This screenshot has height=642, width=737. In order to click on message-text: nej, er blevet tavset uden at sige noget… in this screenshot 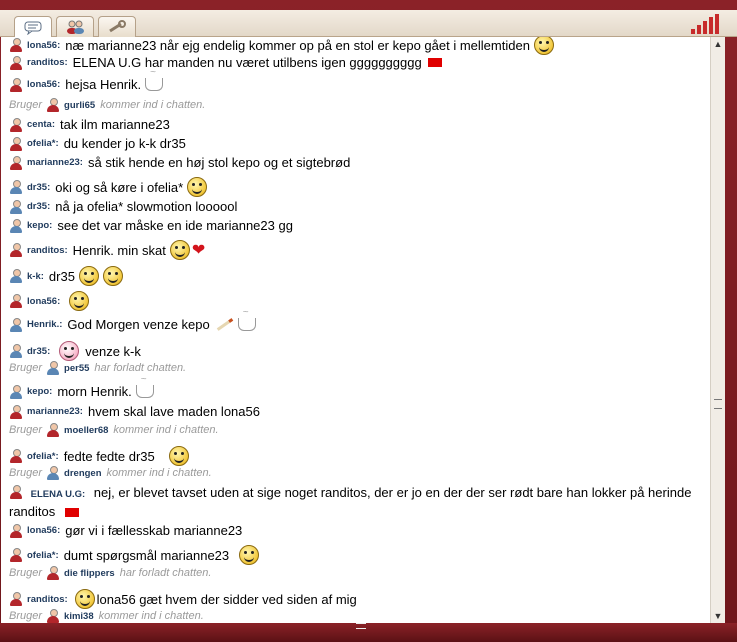, I will do `click(350, 502)`.